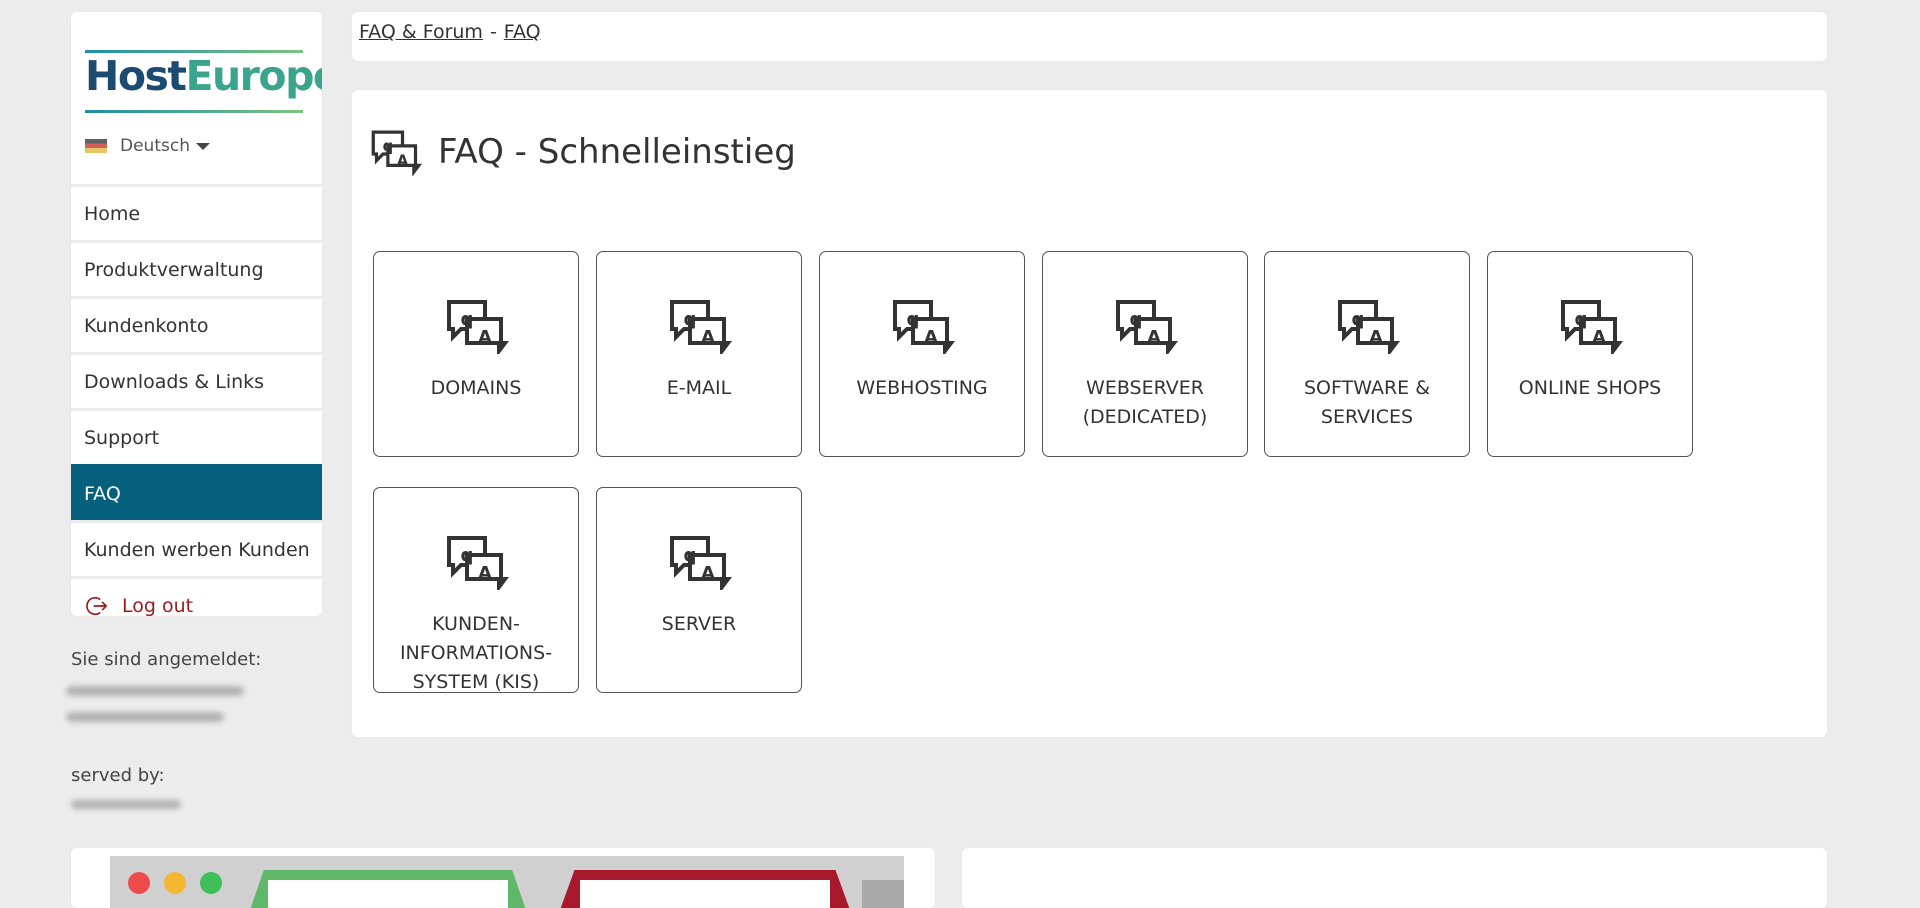 The height and width of the screenshot is (908, 1920). I want to click on faq-tile-server: qA SERVER, so click(699, 590).